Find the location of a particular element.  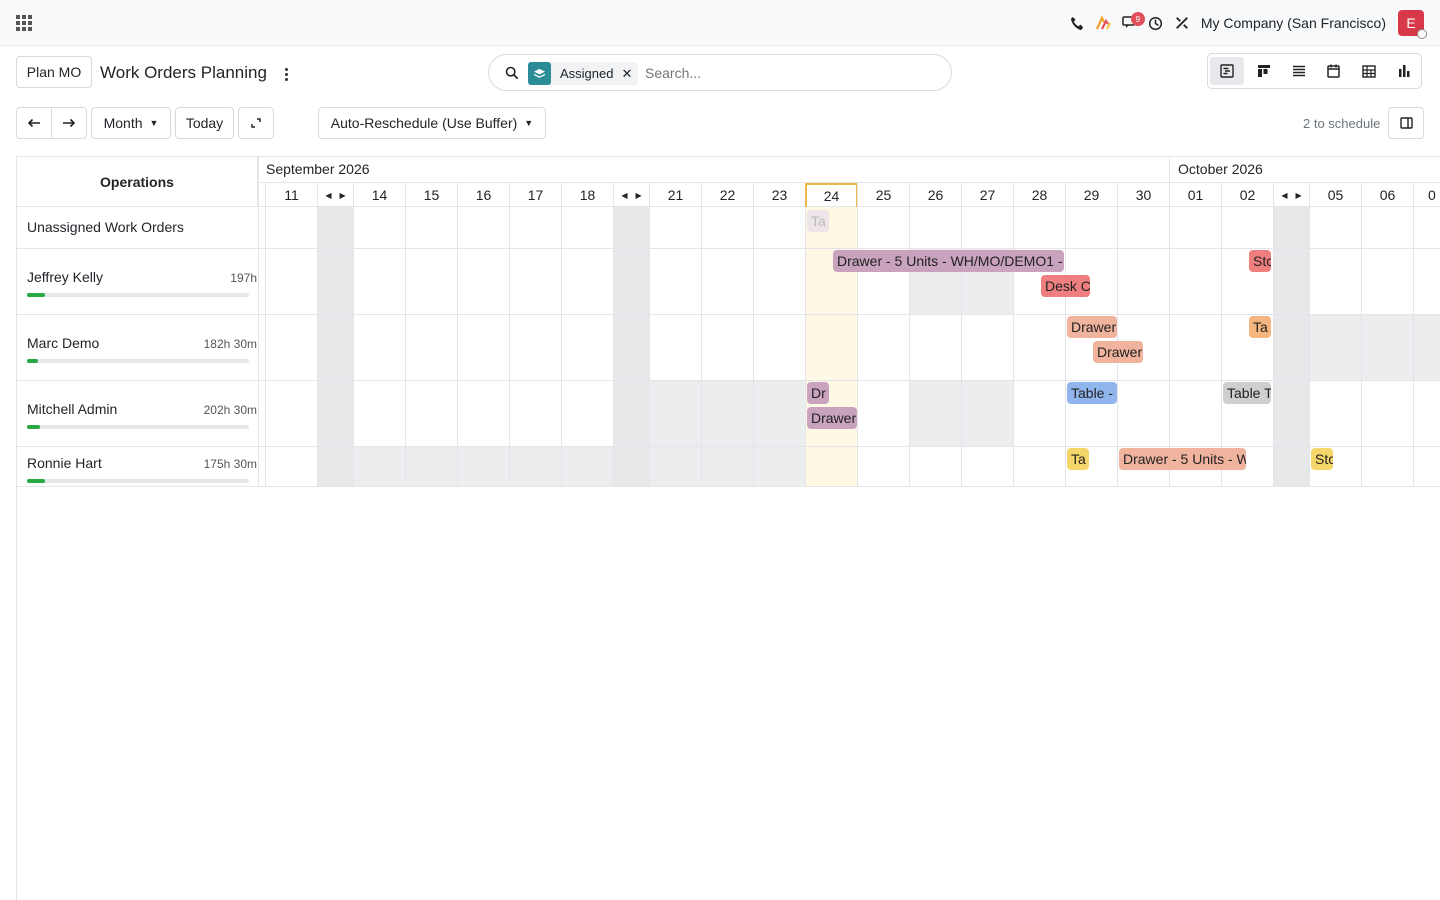

row-hours: 197h is located at coordinates (243, 278).